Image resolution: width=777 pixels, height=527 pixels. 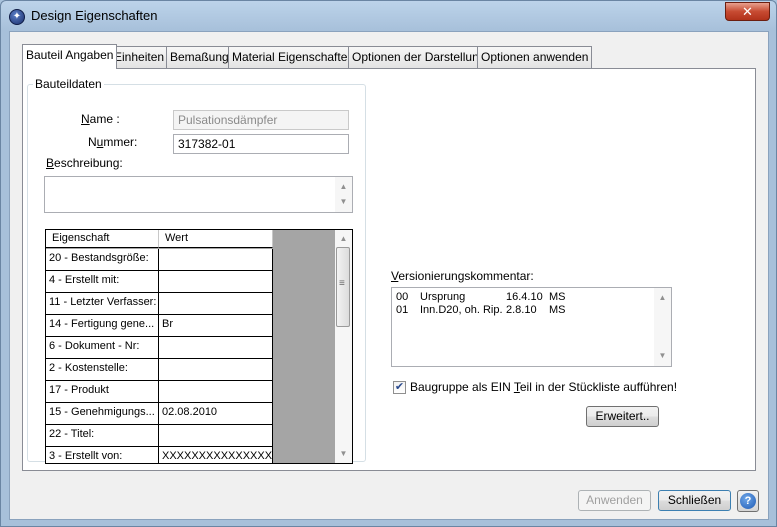 What do you see at coordinates (216, 325) in the screenshot?
I see `property-value-cell: Br` at bounding box center [216, 325].